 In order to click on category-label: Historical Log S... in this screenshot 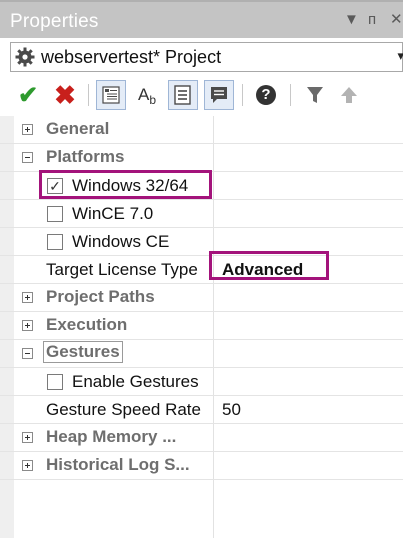, I will do `click(118, 464)`.